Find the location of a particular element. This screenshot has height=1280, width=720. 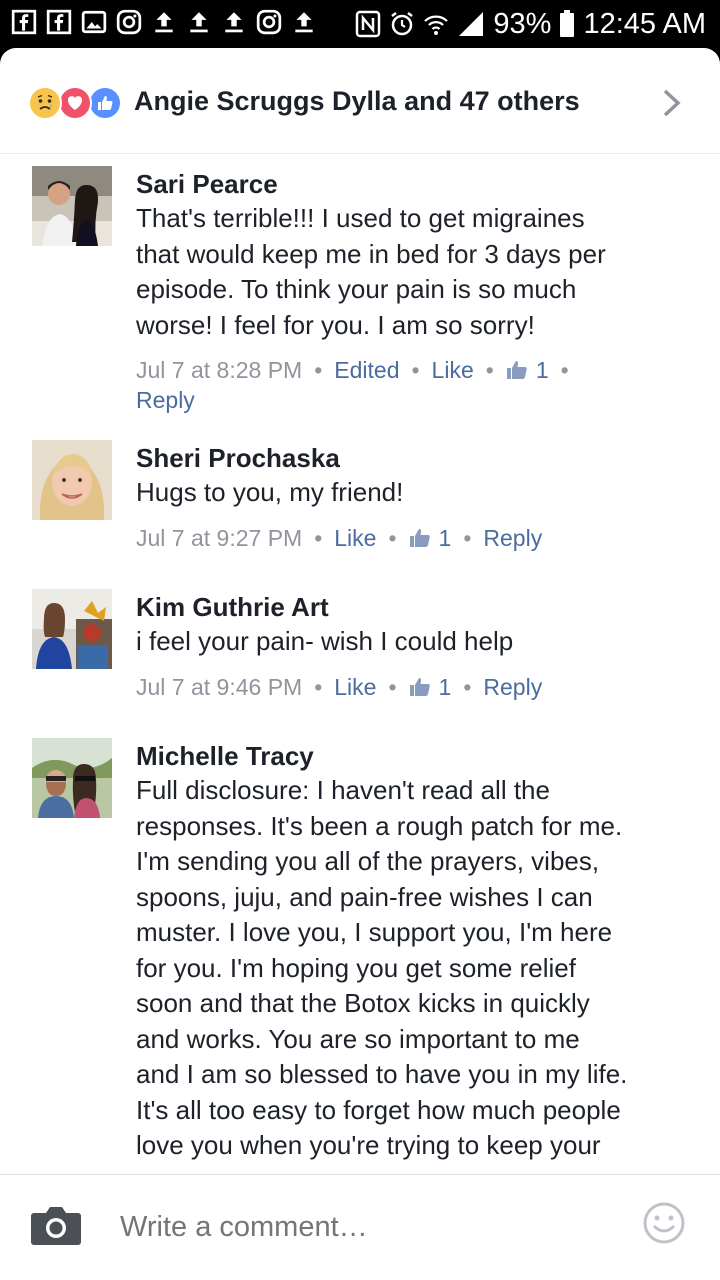

reaction-icons is located at coordinates (78, 103).